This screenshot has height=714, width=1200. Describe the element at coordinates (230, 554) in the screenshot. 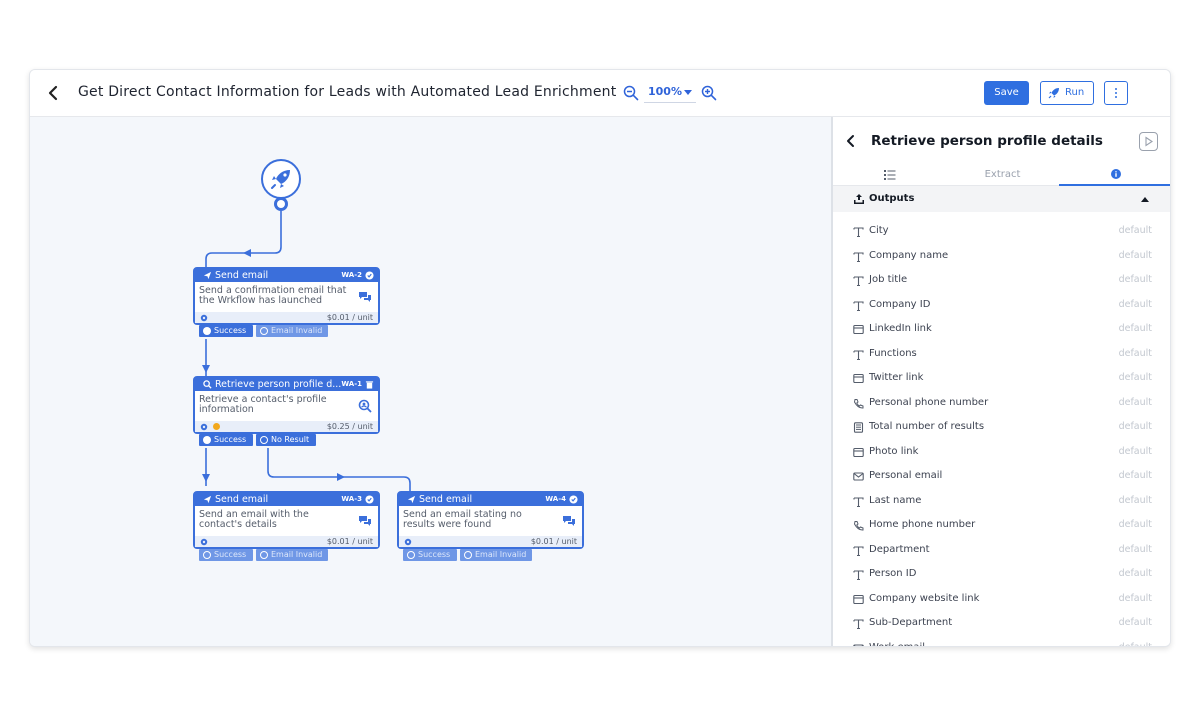

I see `output-label: Success` at that location.